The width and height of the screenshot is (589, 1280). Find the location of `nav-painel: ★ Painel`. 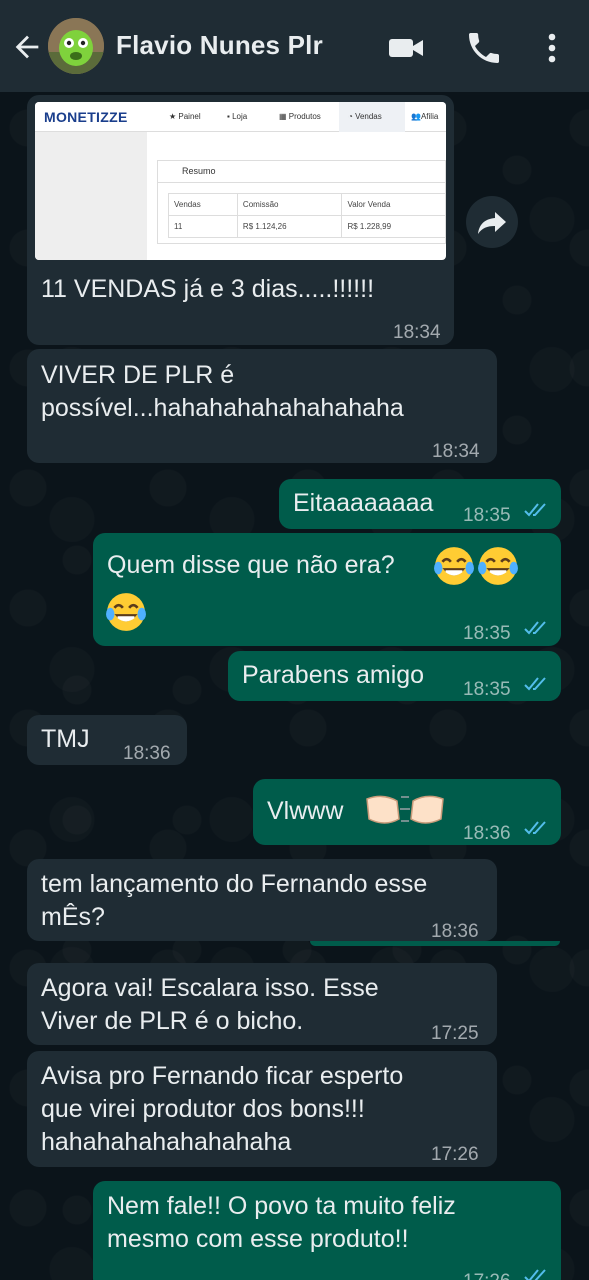

nav-painel: ★ Painel is located at coordinates (185, 116).